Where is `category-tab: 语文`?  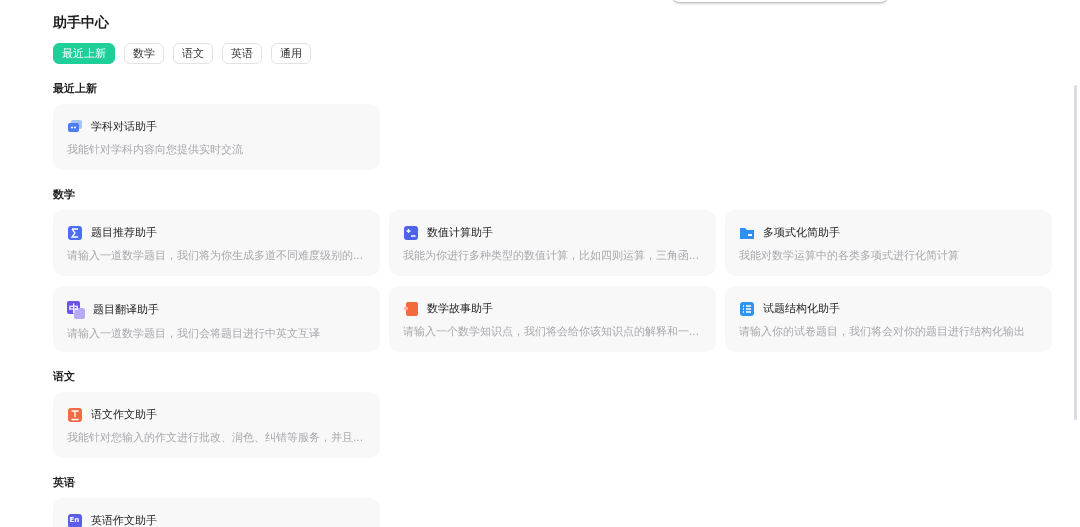
category-tab: 语文 is located at coordinates (193, 53).